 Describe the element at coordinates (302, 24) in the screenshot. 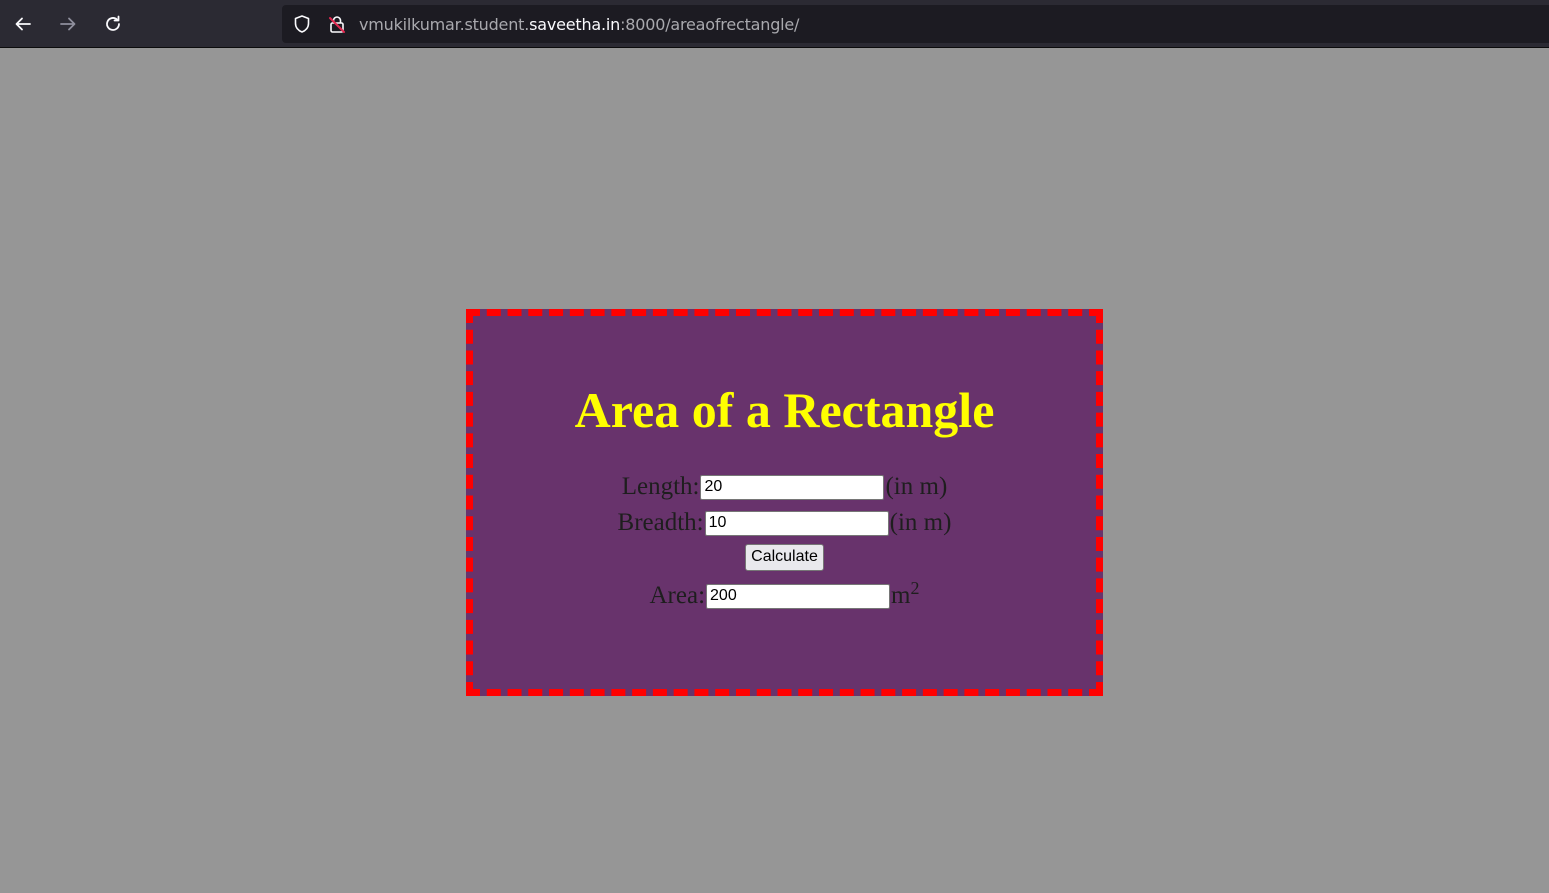

I see `shield-icon` at that location.